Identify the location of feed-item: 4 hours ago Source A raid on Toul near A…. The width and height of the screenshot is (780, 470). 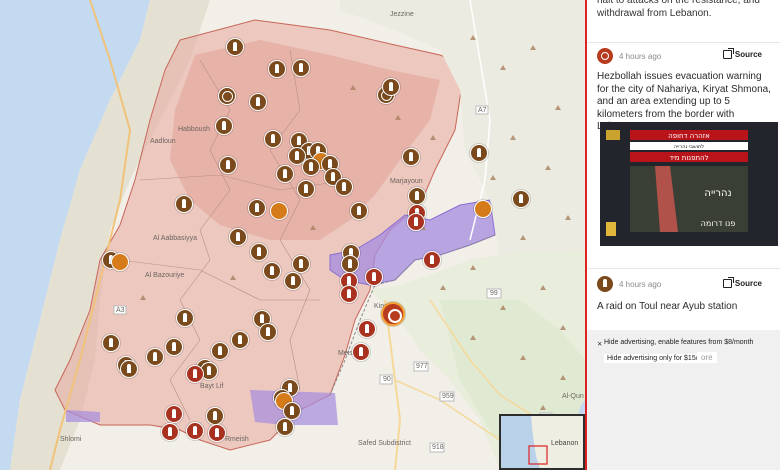
(683, 291).